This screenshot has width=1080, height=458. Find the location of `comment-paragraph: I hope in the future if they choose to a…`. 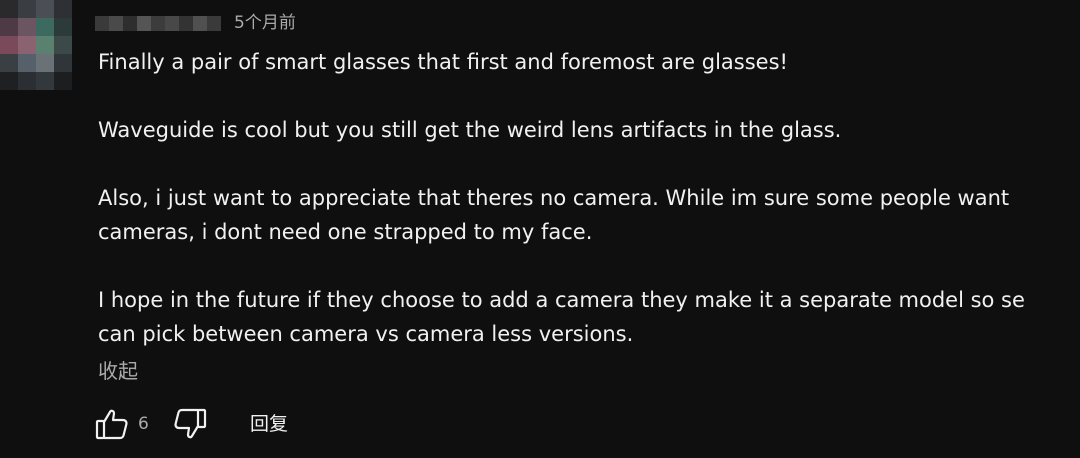

comment-paragraph: I hope in the future if they choose to a… is located at coordinates (561, 317).